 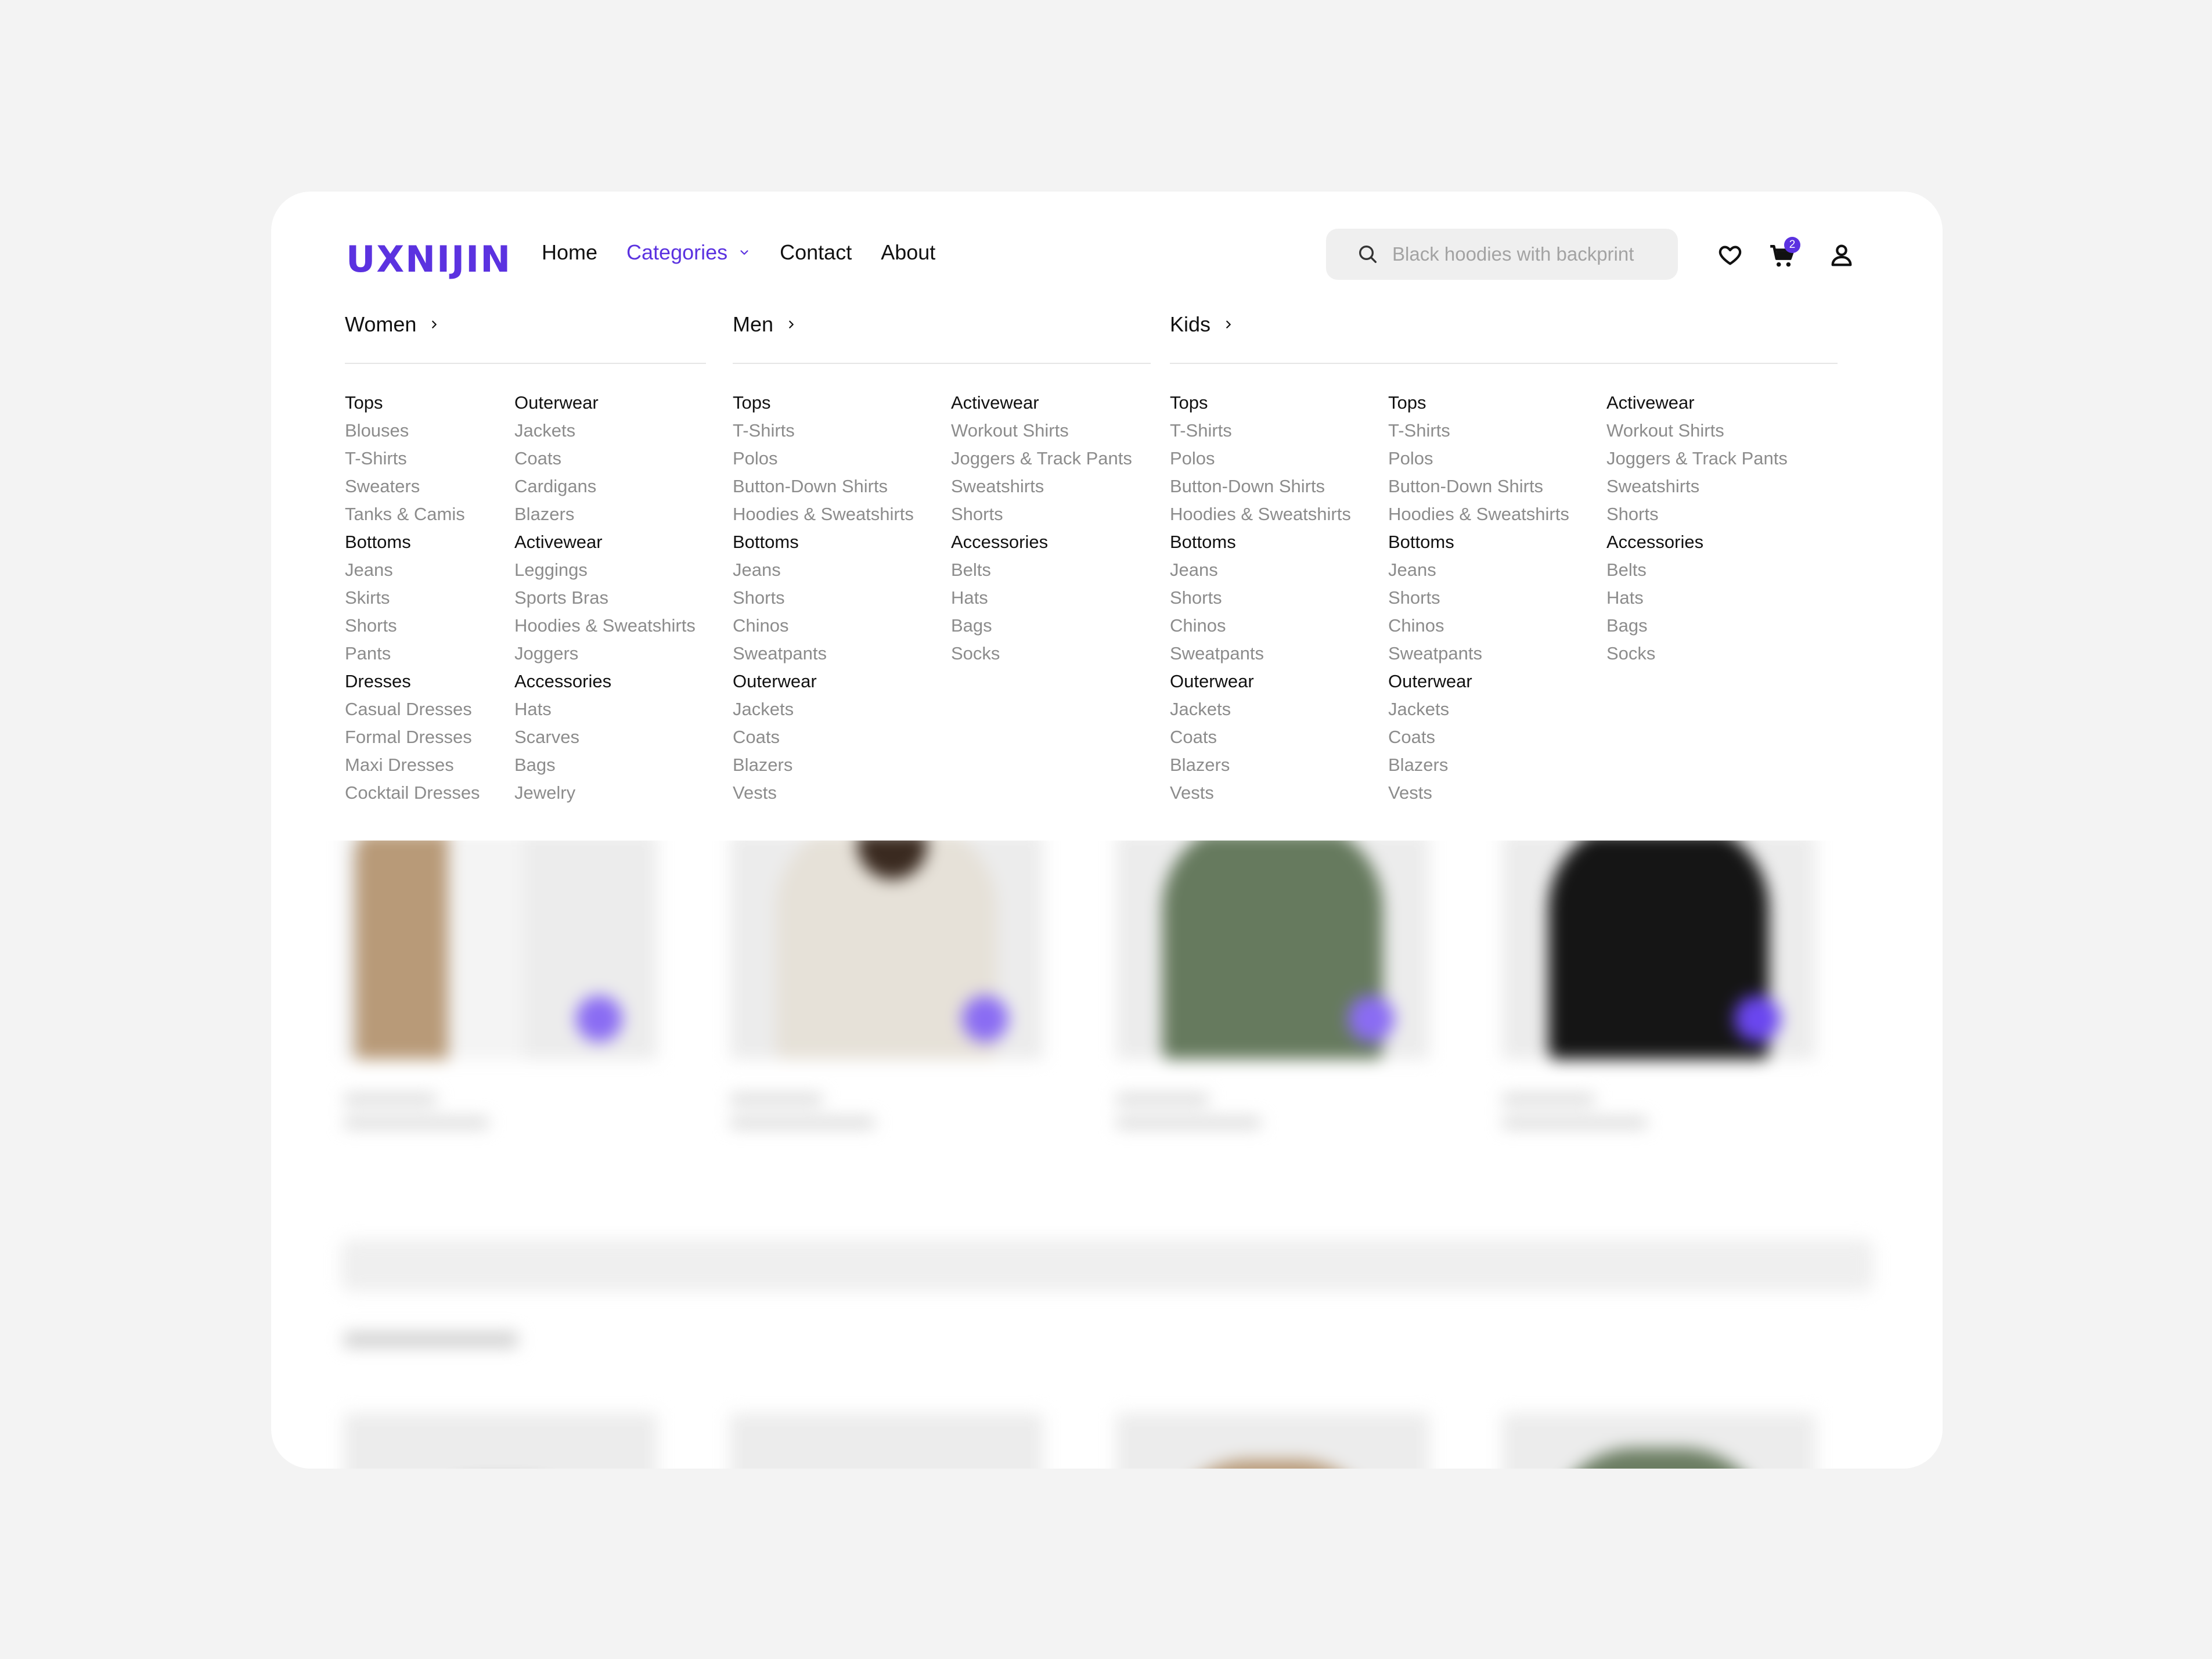 What do you see at coordinates (605, 737) in the screenshot?
I see `menu-category-link: Scarves` at bounding box center [605, 737].